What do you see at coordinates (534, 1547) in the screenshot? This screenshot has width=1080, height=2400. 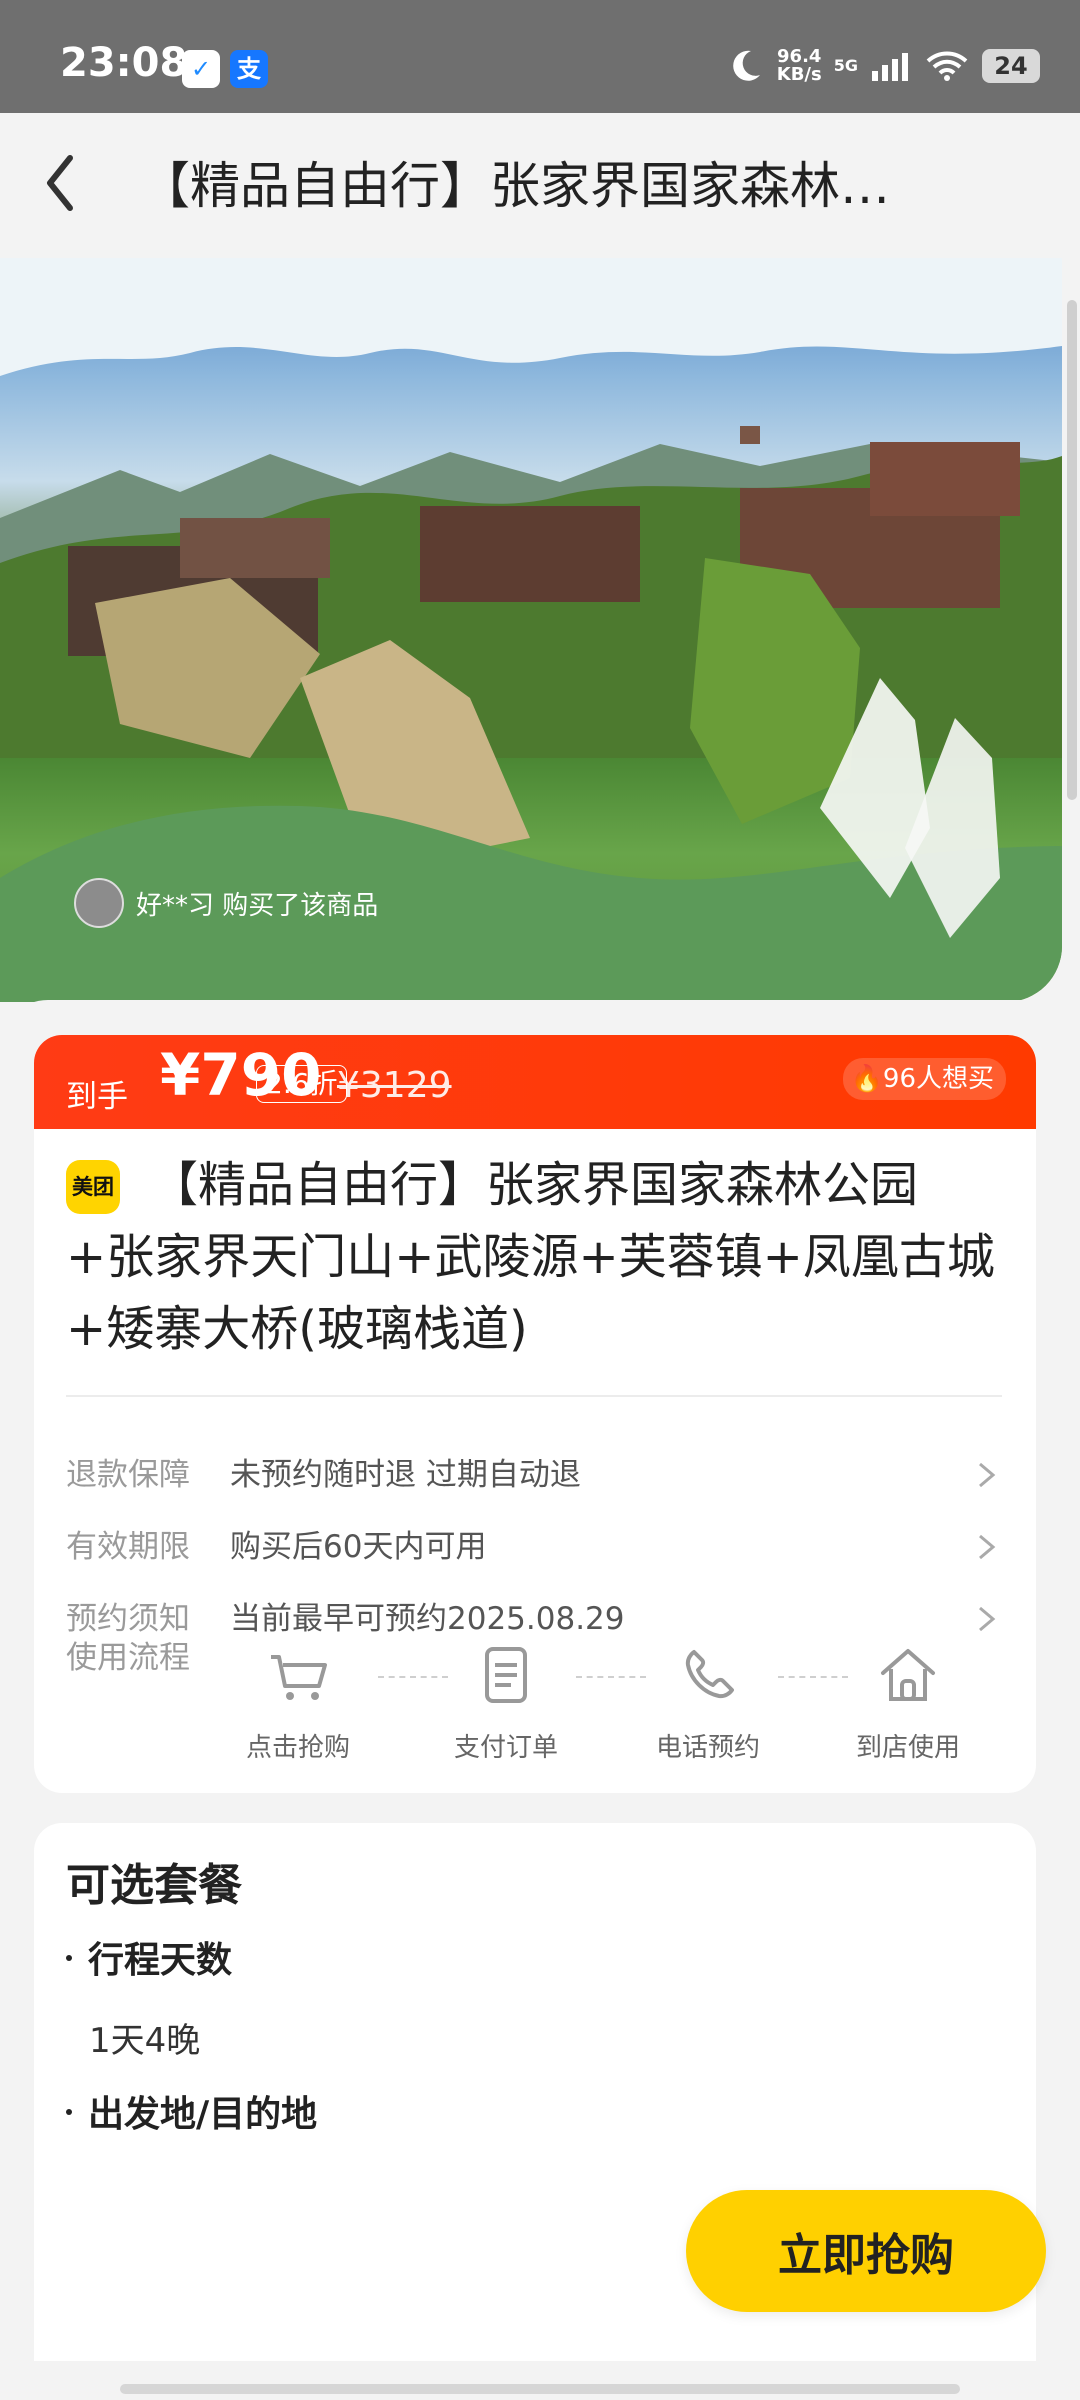 I see `validity-row: 有效期限 购买后60天内可用` at bounding box center [534, 1547].